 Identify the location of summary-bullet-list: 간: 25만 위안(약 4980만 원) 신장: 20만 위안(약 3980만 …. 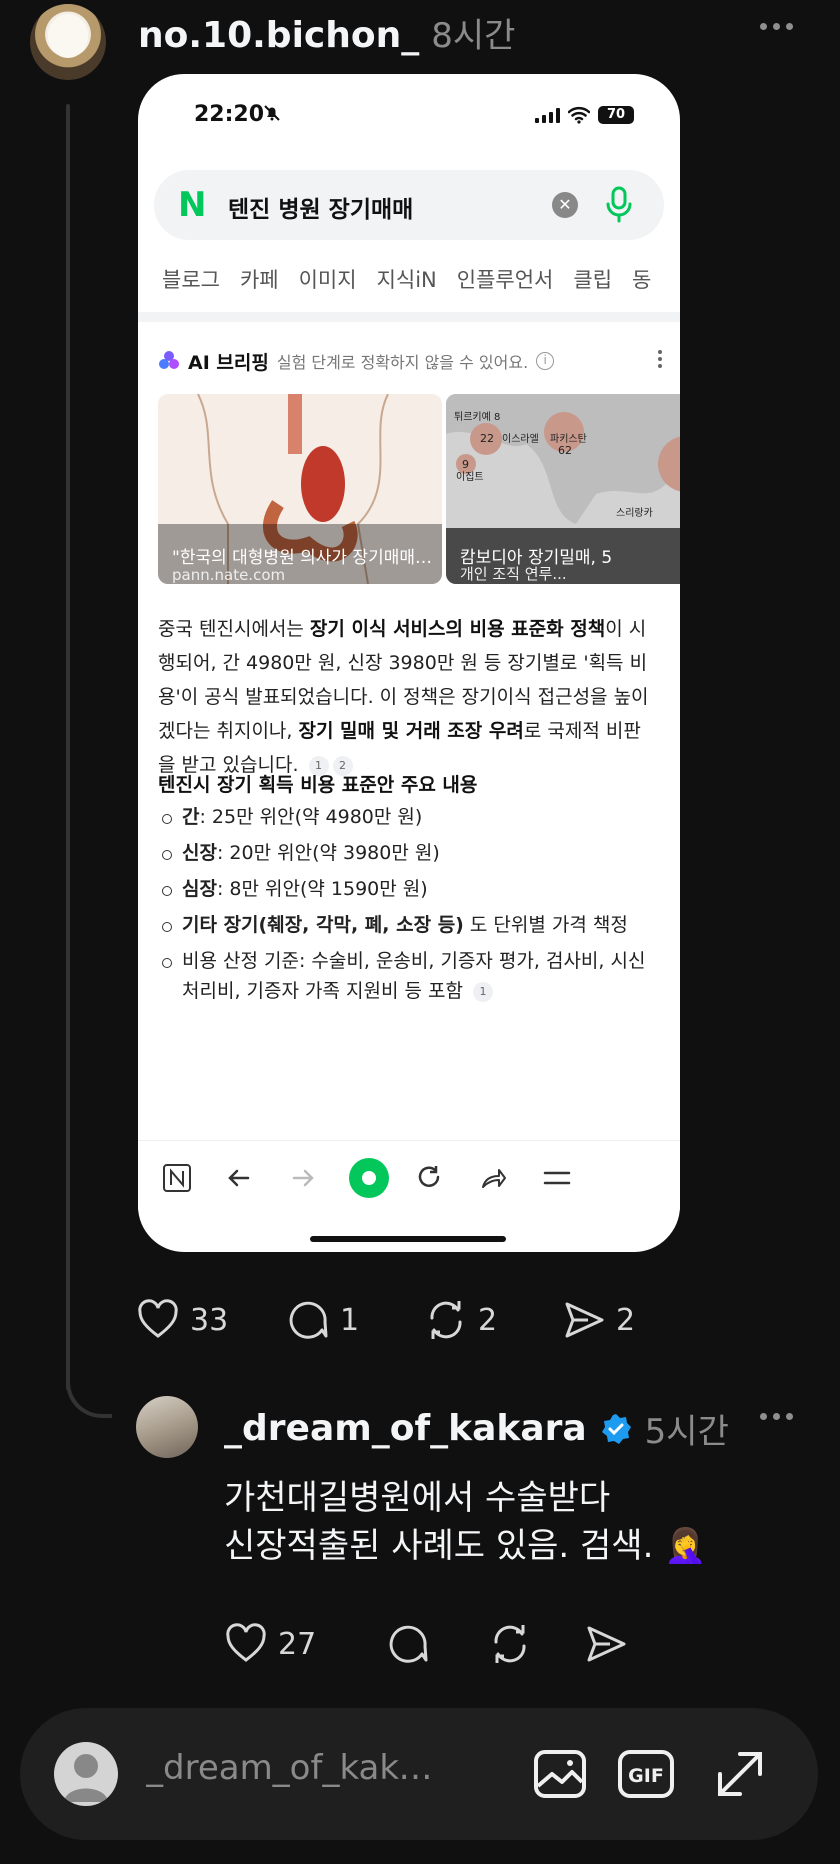
(408, 907).